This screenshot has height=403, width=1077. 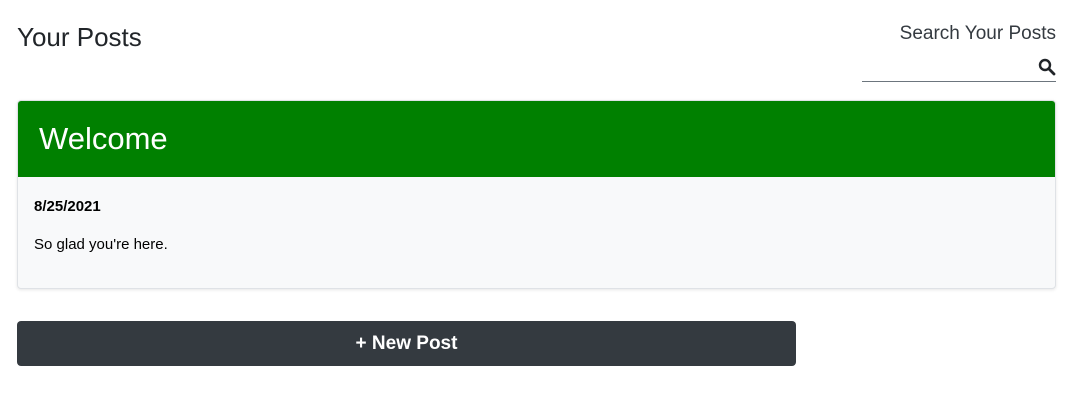 I want to click on post-title: Welcome, so click(x=103, y=138).